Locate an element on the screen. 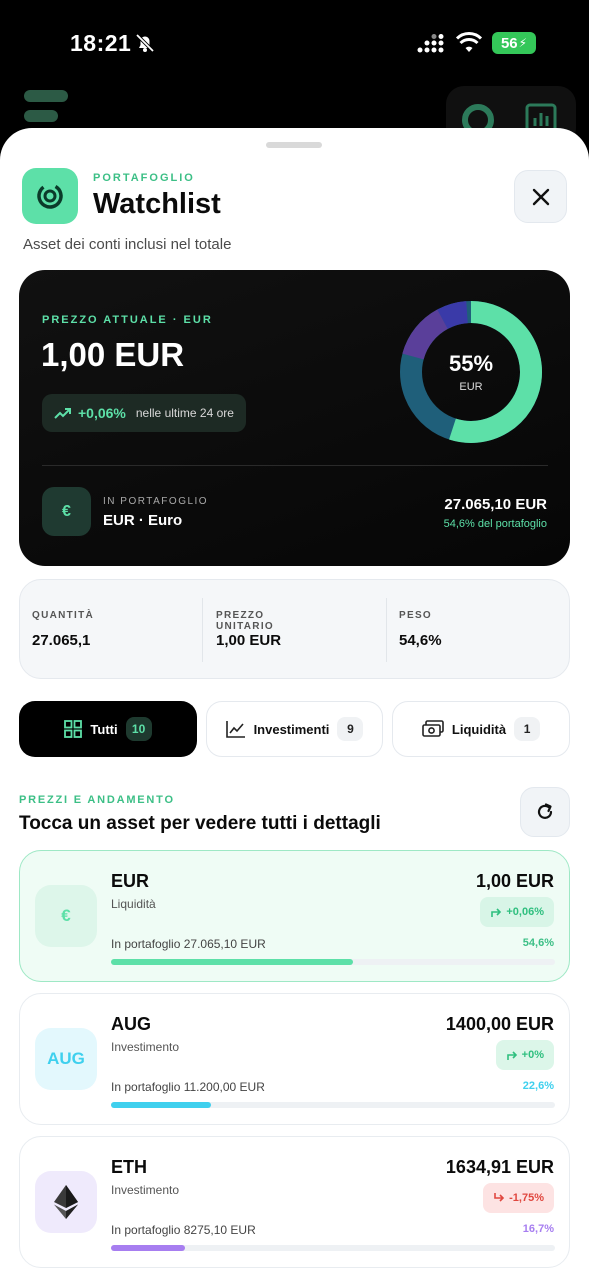 The height and width of the screenshot is (1280, 589). asset-symbol: EUR is located at coordinates (130, 881).